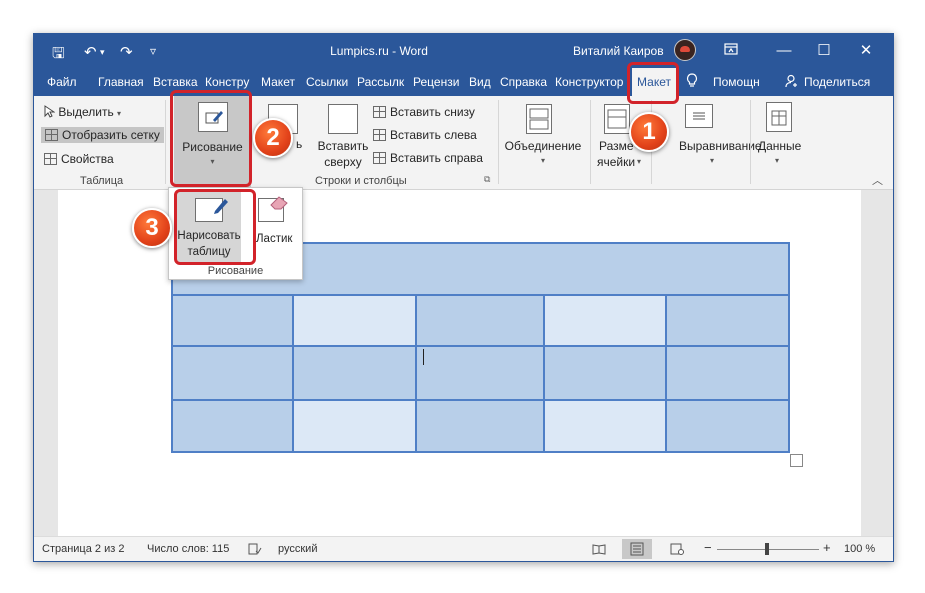  I want to click on properties-button: Свойства, so click(79, 159).